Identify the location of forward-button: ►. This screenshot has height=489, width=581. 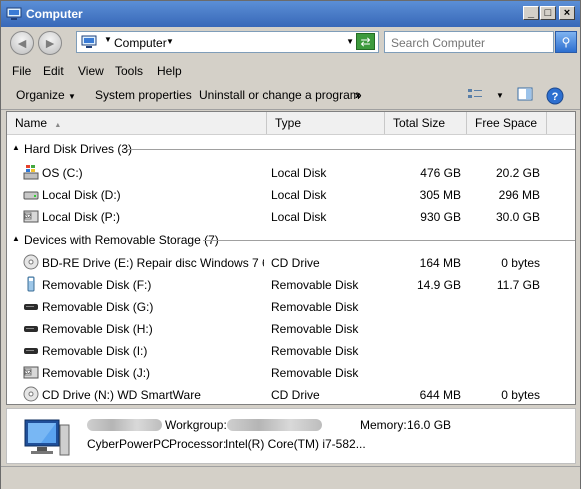
(50, 43).